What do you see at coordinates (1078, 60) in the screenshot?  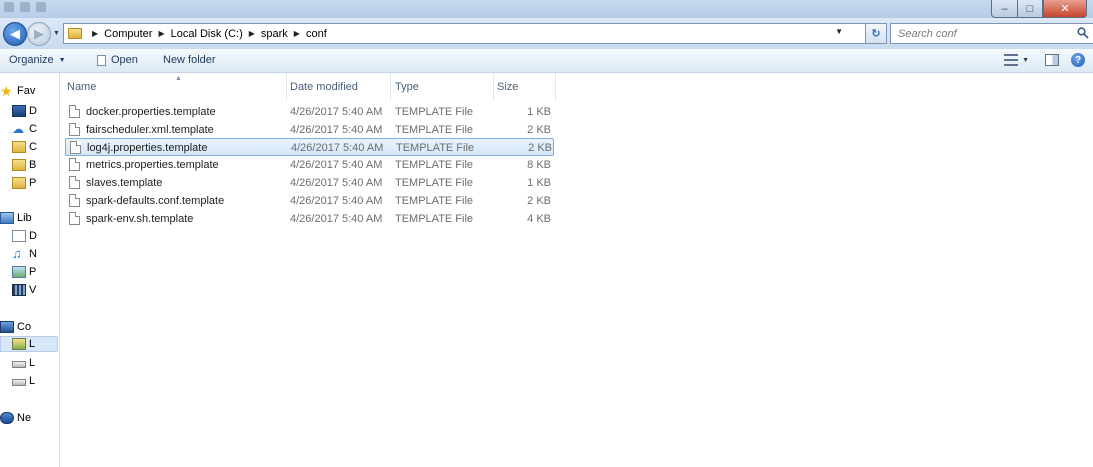 I see `help-icon: ?` at bounding box center [1078, 60].